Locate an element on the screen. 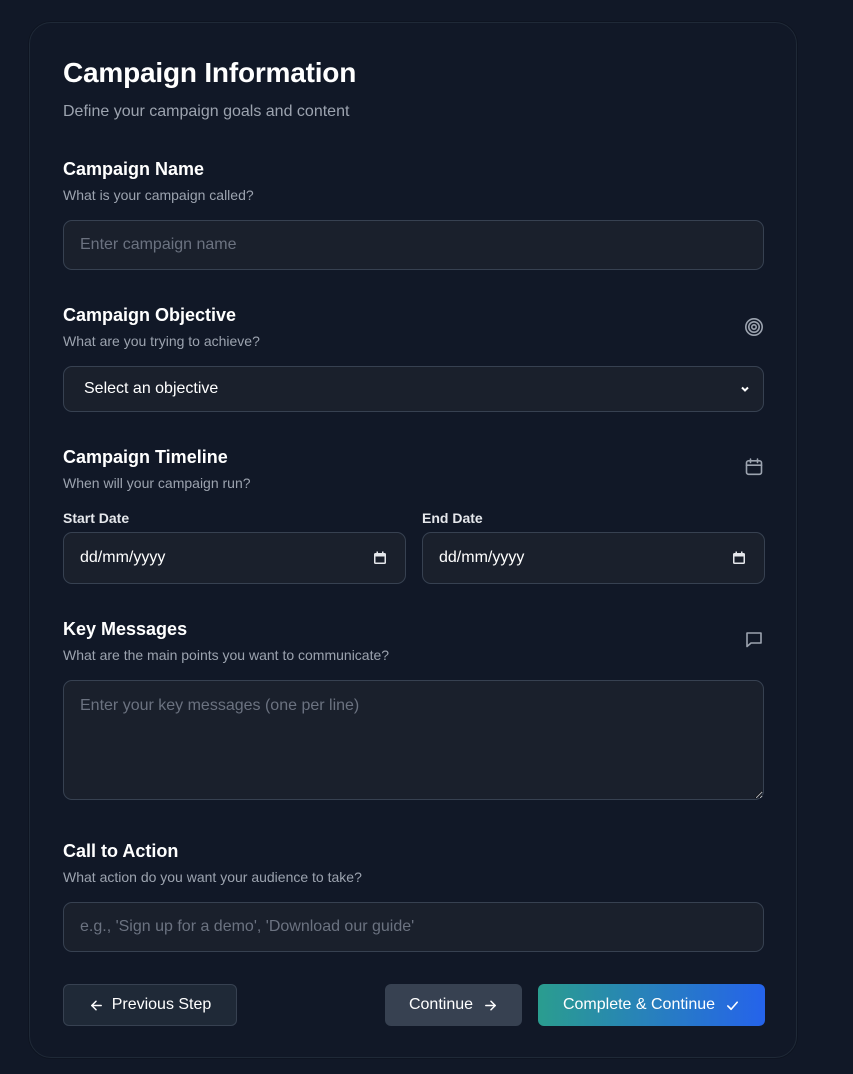  page-title: Campaign Information is located at coordinates (210, 72).